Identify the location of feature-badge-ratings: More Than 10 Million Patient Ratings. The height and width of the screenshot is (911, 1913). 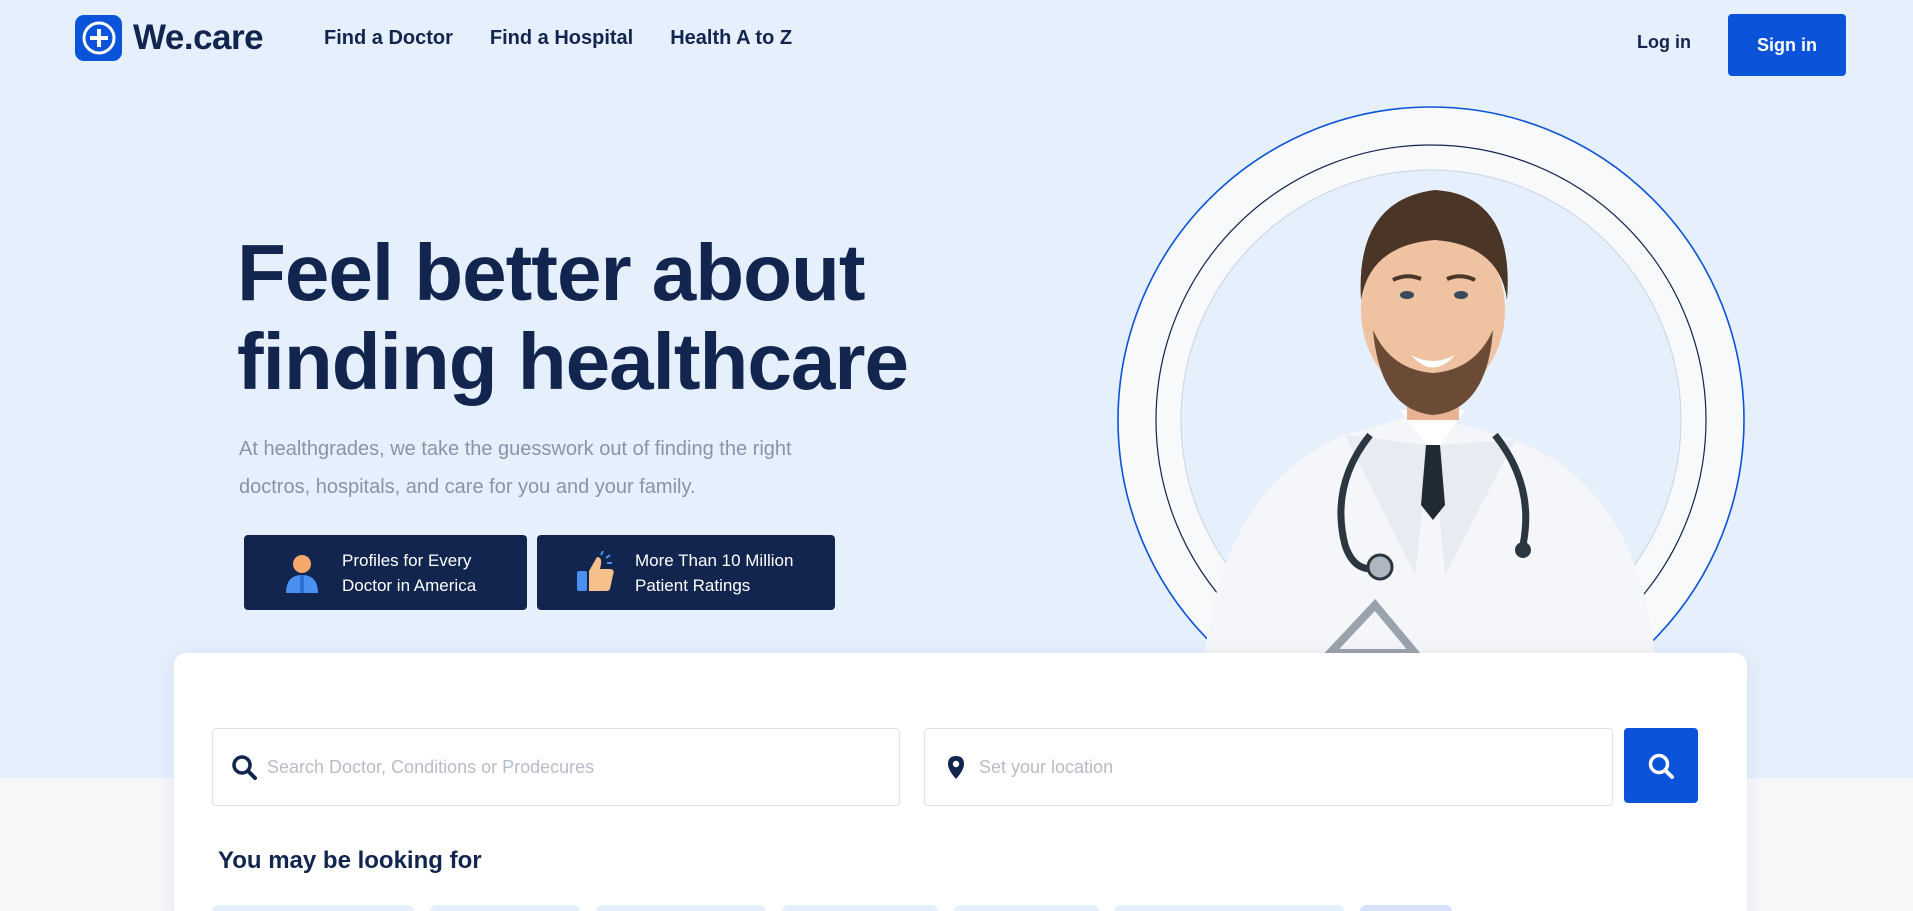
(686, 572).